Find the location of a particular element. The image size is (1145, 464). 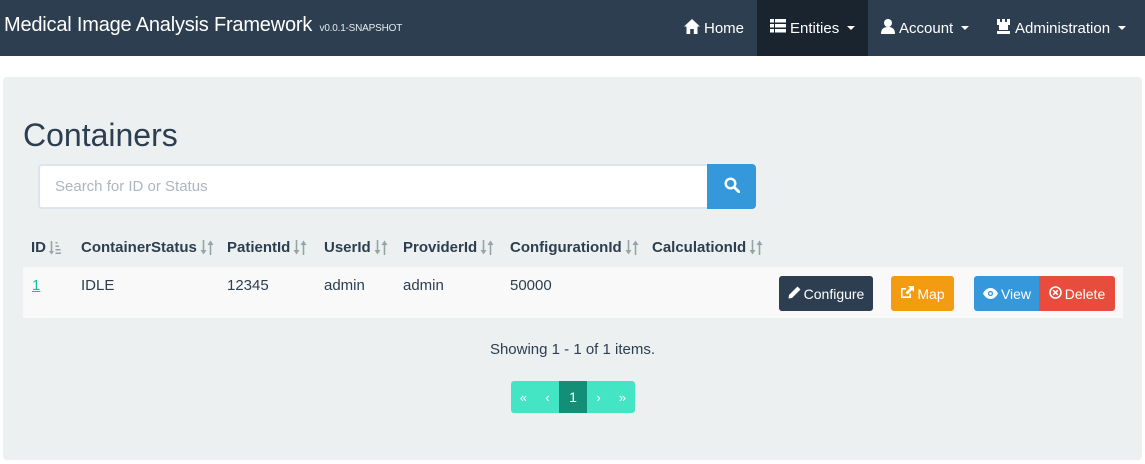

nav-administration: Administration is located at coordinates (1064, 28).